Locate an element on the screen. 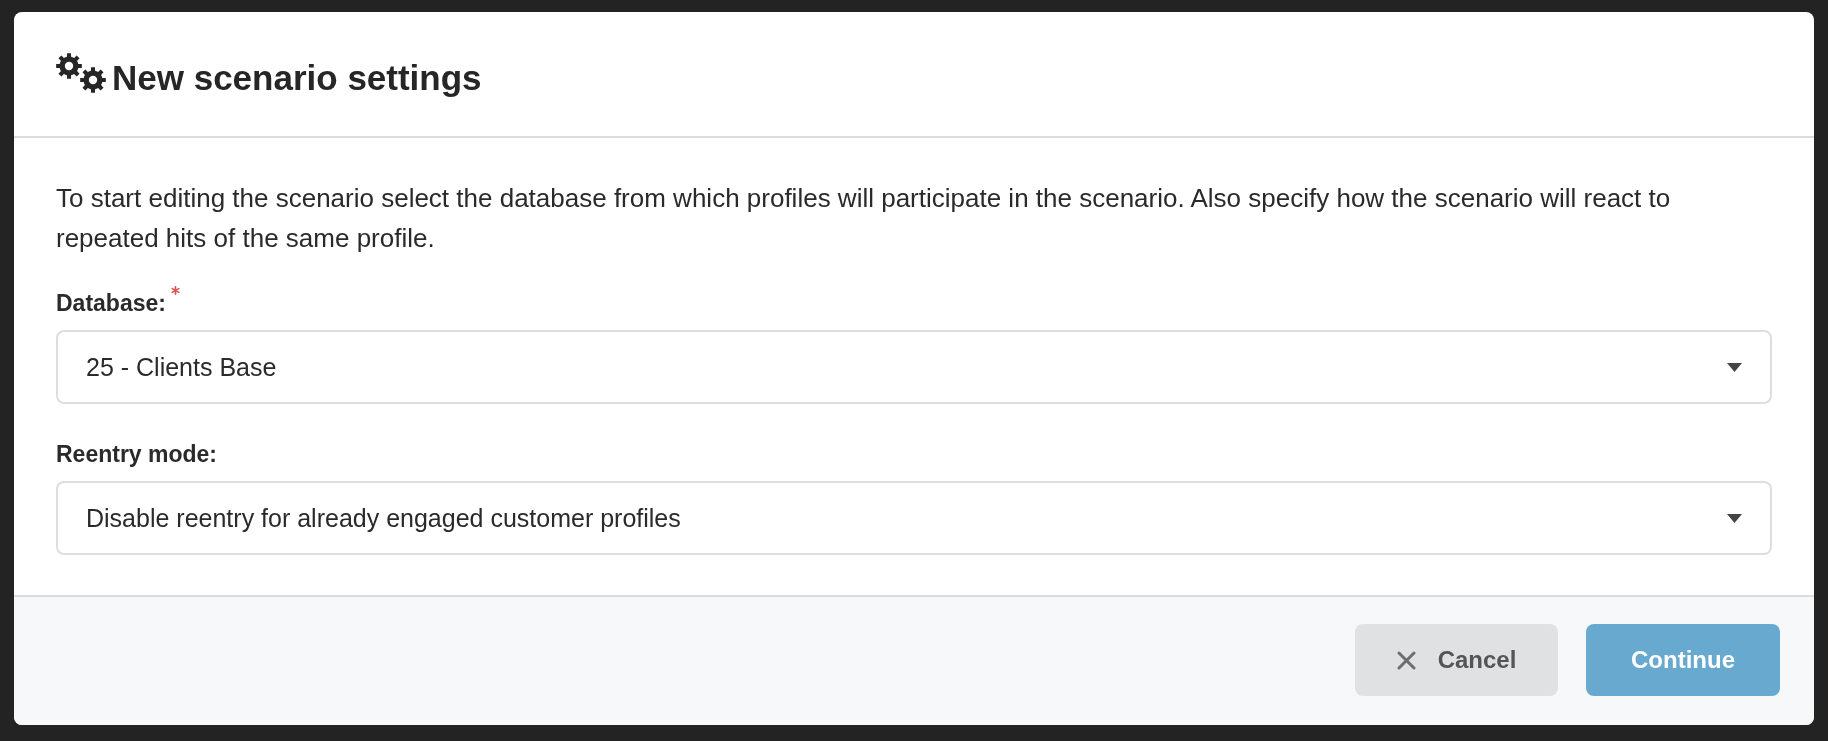 Image resolution: width=1828 pixels, height=741 pixels. cancel-button: Cancel is located at coordinates (1456, 660).